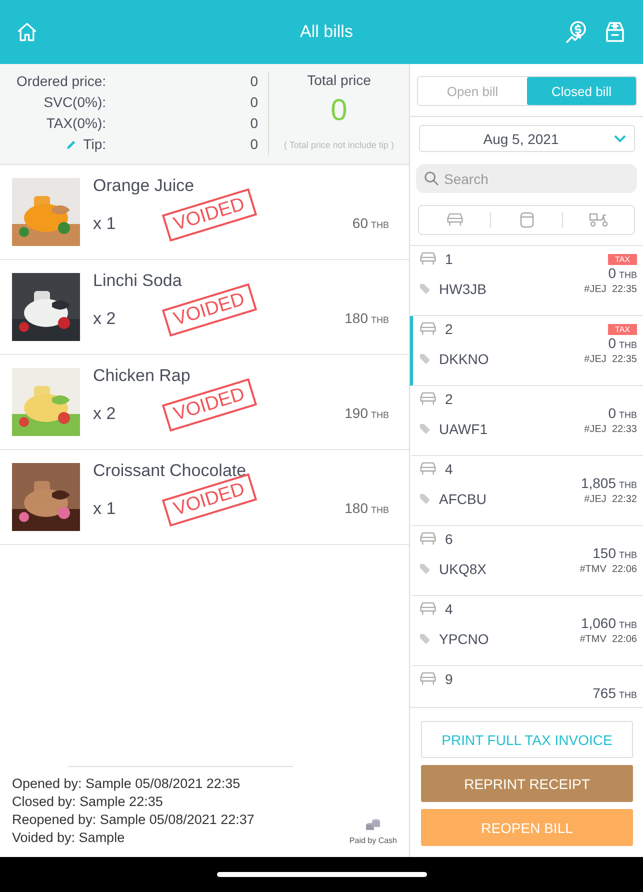 The height and width of the screenshot is (892, 643). Describe the element at coordinates (431, 178) in the screenshot. I see `search-icon` at that location.